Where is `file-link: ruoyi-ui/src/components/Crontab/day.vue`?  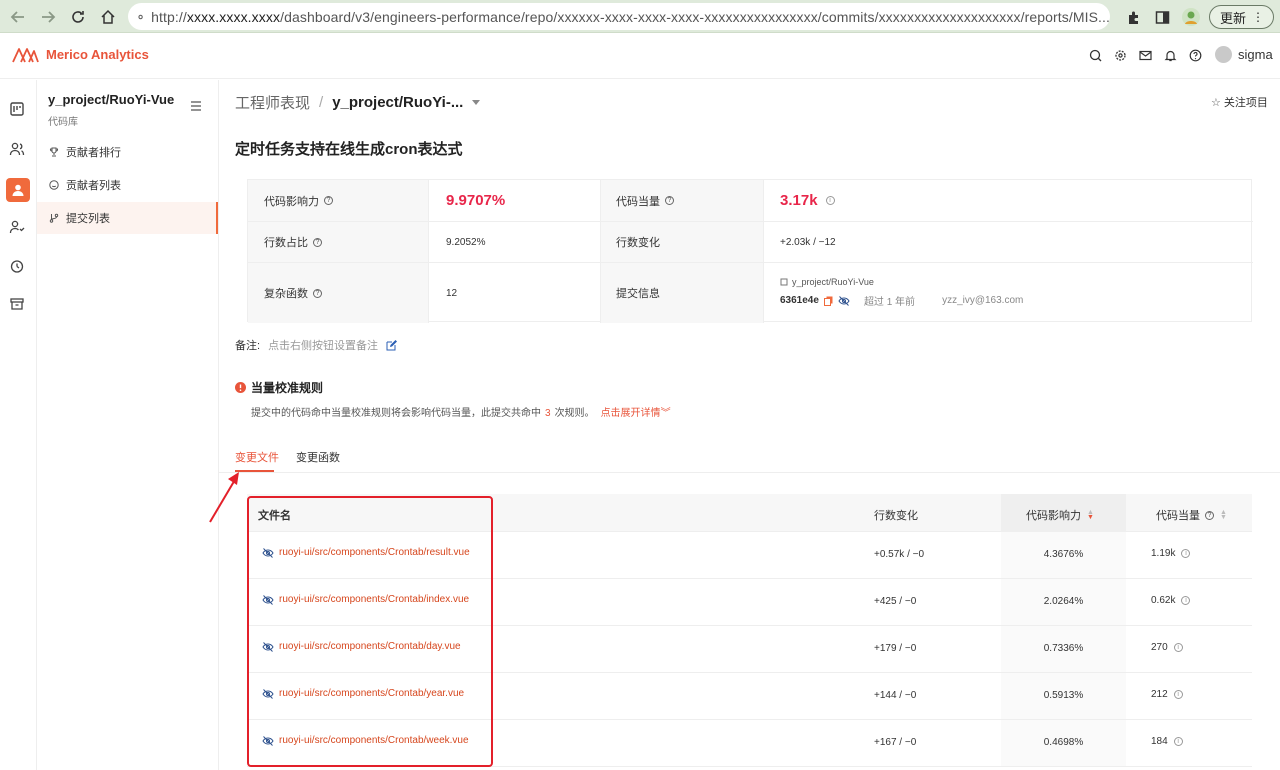
file-link: ruoyi-ui/src/components/Crontab/day.vue is located at coordinates (361, 646).